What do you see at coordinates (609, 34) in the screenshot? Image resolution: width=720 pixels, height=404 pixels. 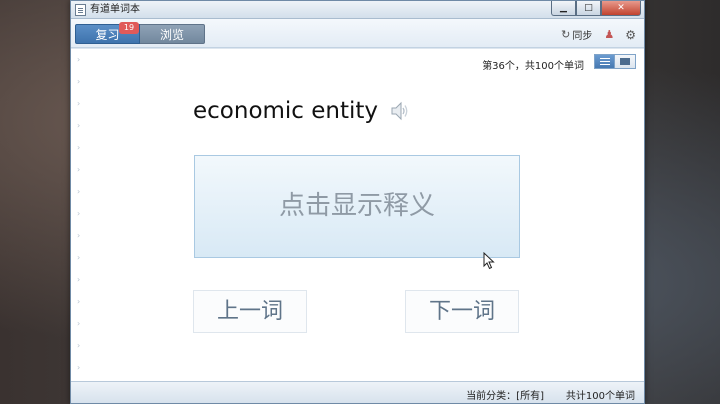 I see `user-icon: ♟` at bounding box center [609, 34].